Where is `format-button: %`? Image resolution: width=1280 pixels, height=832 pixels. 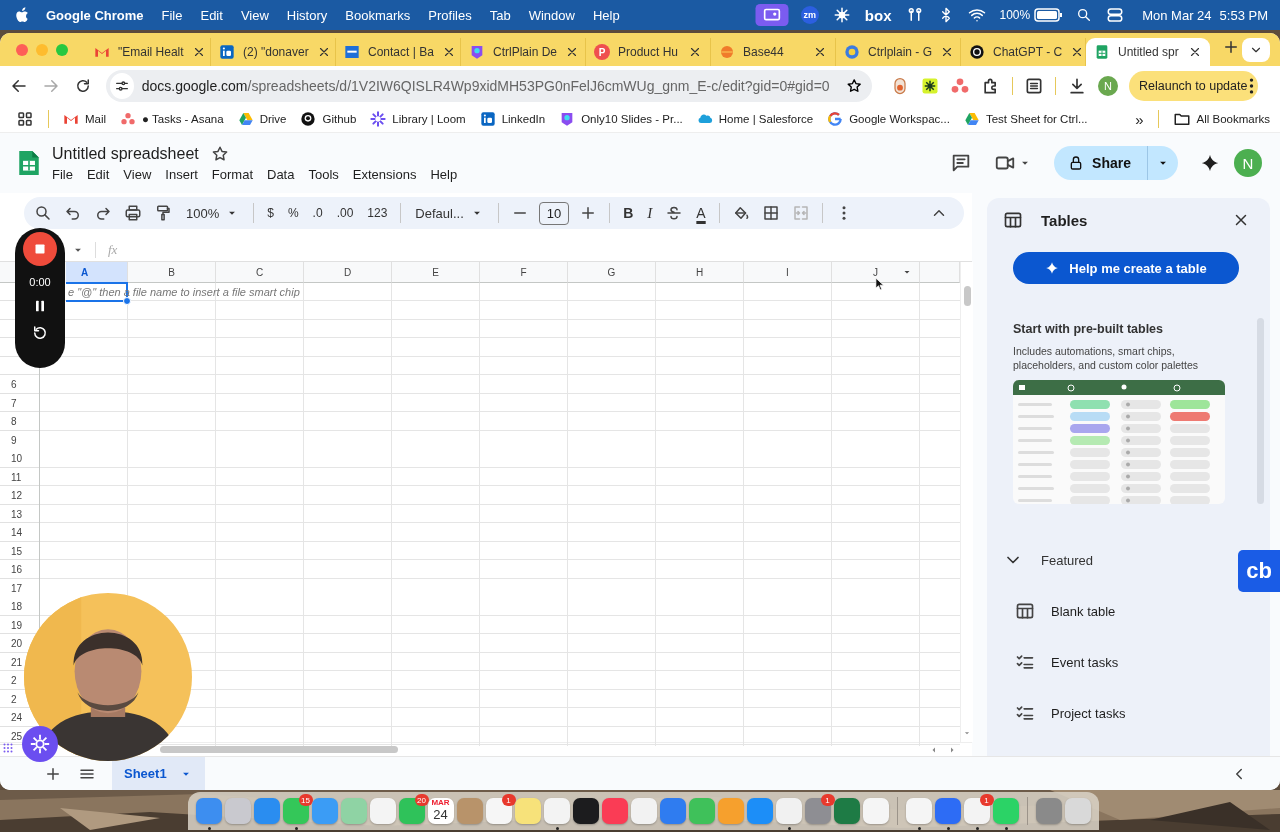 format-button: % is located at coordinates (293, 213).